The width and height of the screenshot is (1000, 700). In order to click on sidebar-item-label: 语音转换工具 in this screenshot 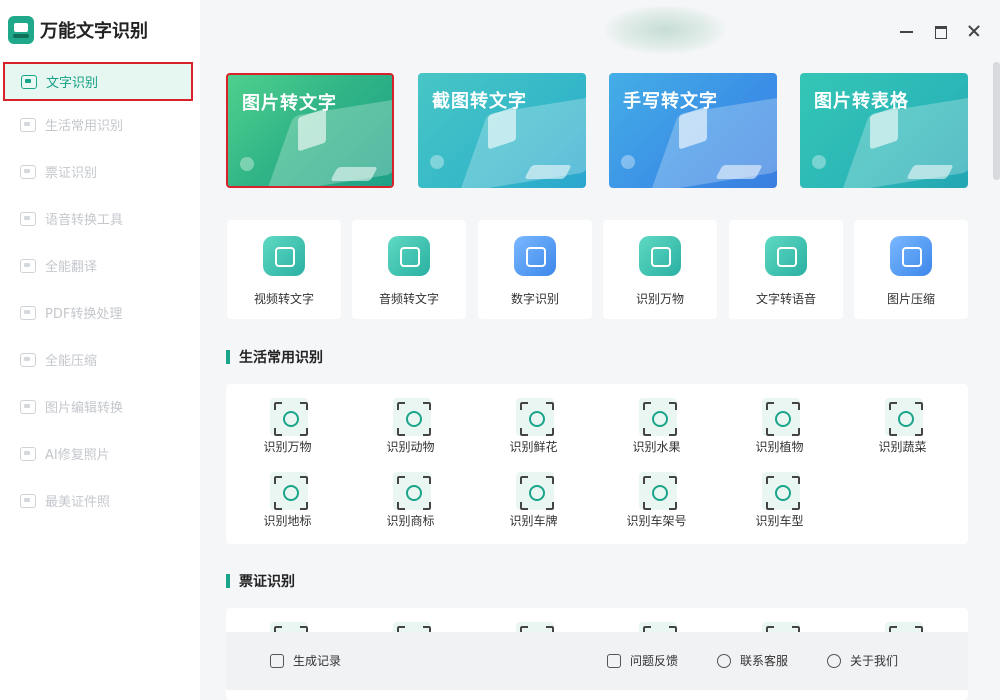, I will do `click(84, 220)`.